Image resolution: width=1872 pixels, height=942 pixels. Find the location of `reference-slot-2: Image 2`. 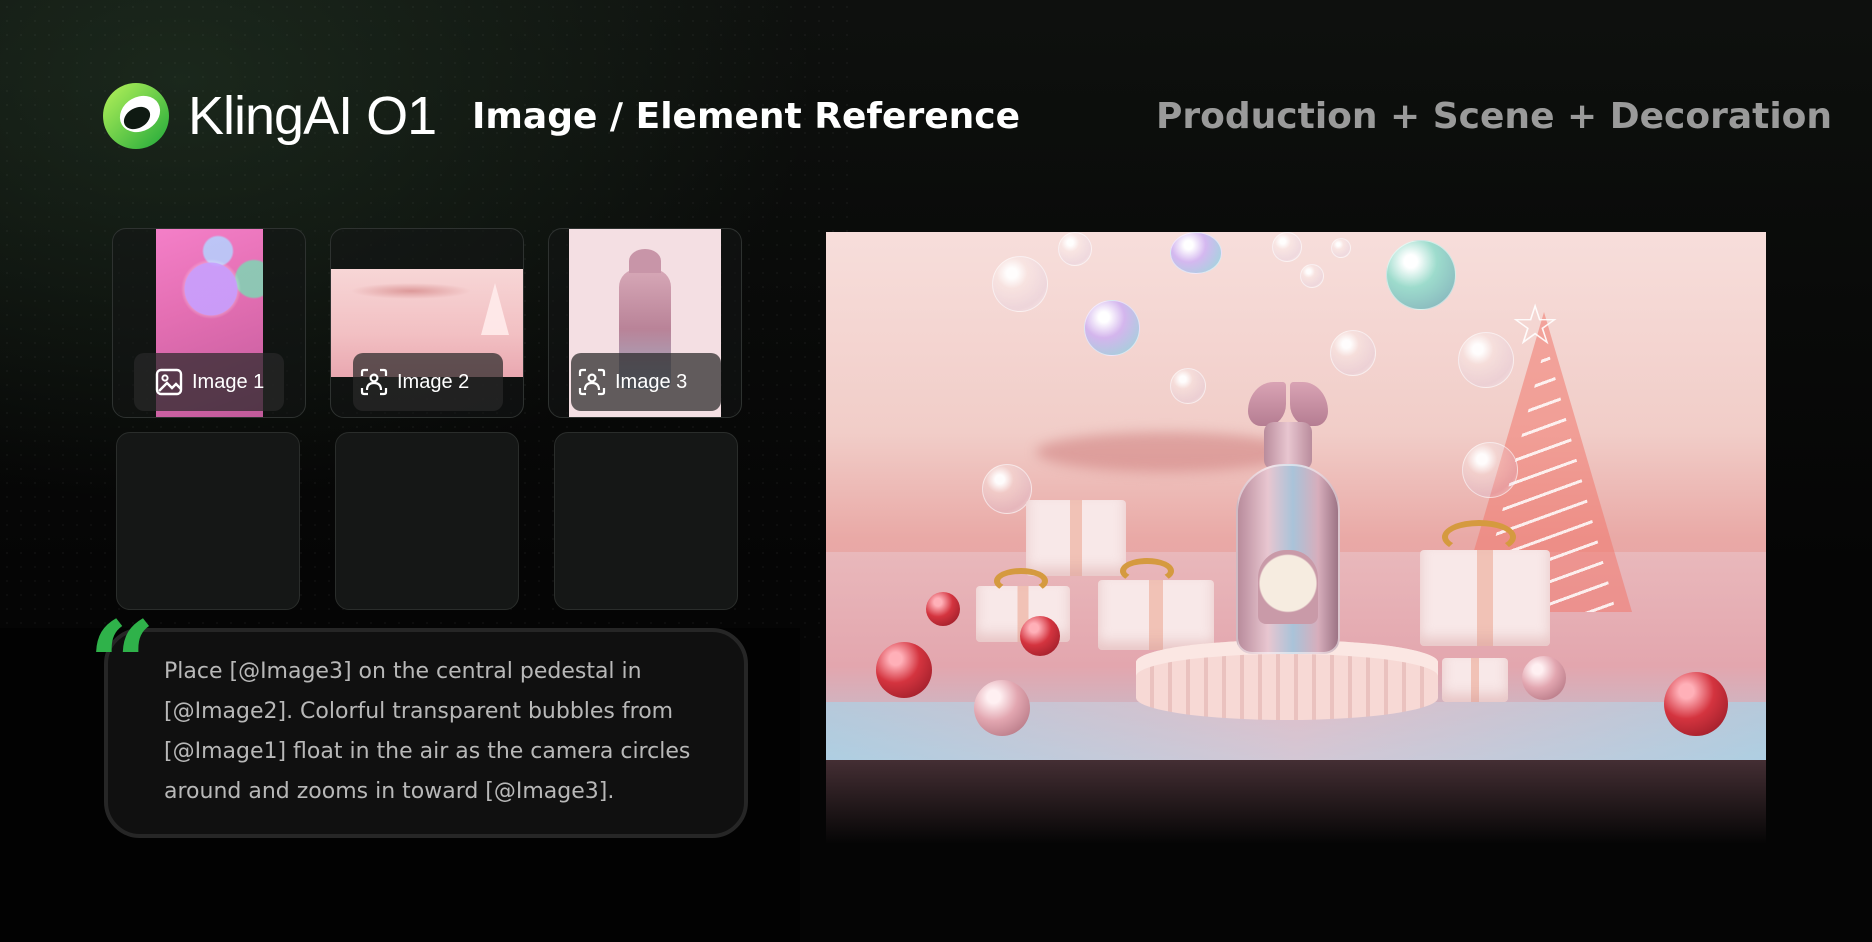

reference-slot-2: Image 2 is located at coordinates (427, 323).